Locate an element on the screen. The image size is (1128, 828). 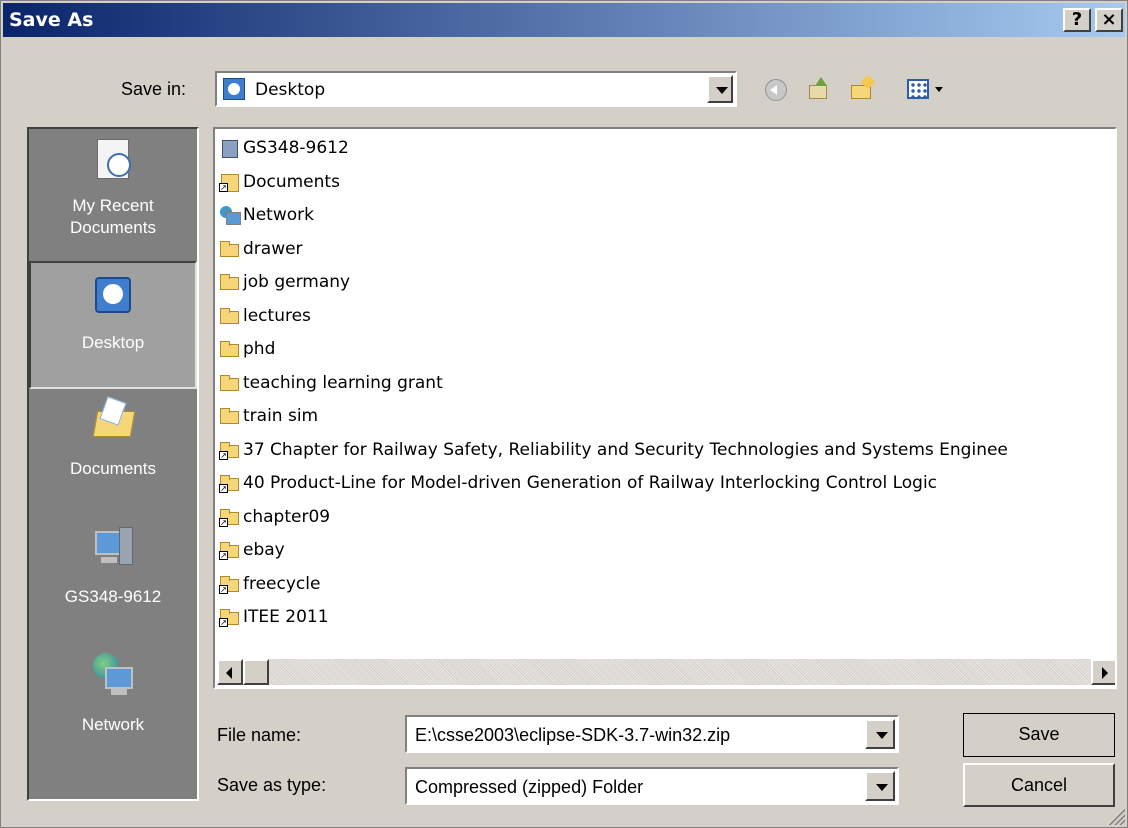
save-type-value: Compressed (zipped) Folder is located at coordinates (529, 787).